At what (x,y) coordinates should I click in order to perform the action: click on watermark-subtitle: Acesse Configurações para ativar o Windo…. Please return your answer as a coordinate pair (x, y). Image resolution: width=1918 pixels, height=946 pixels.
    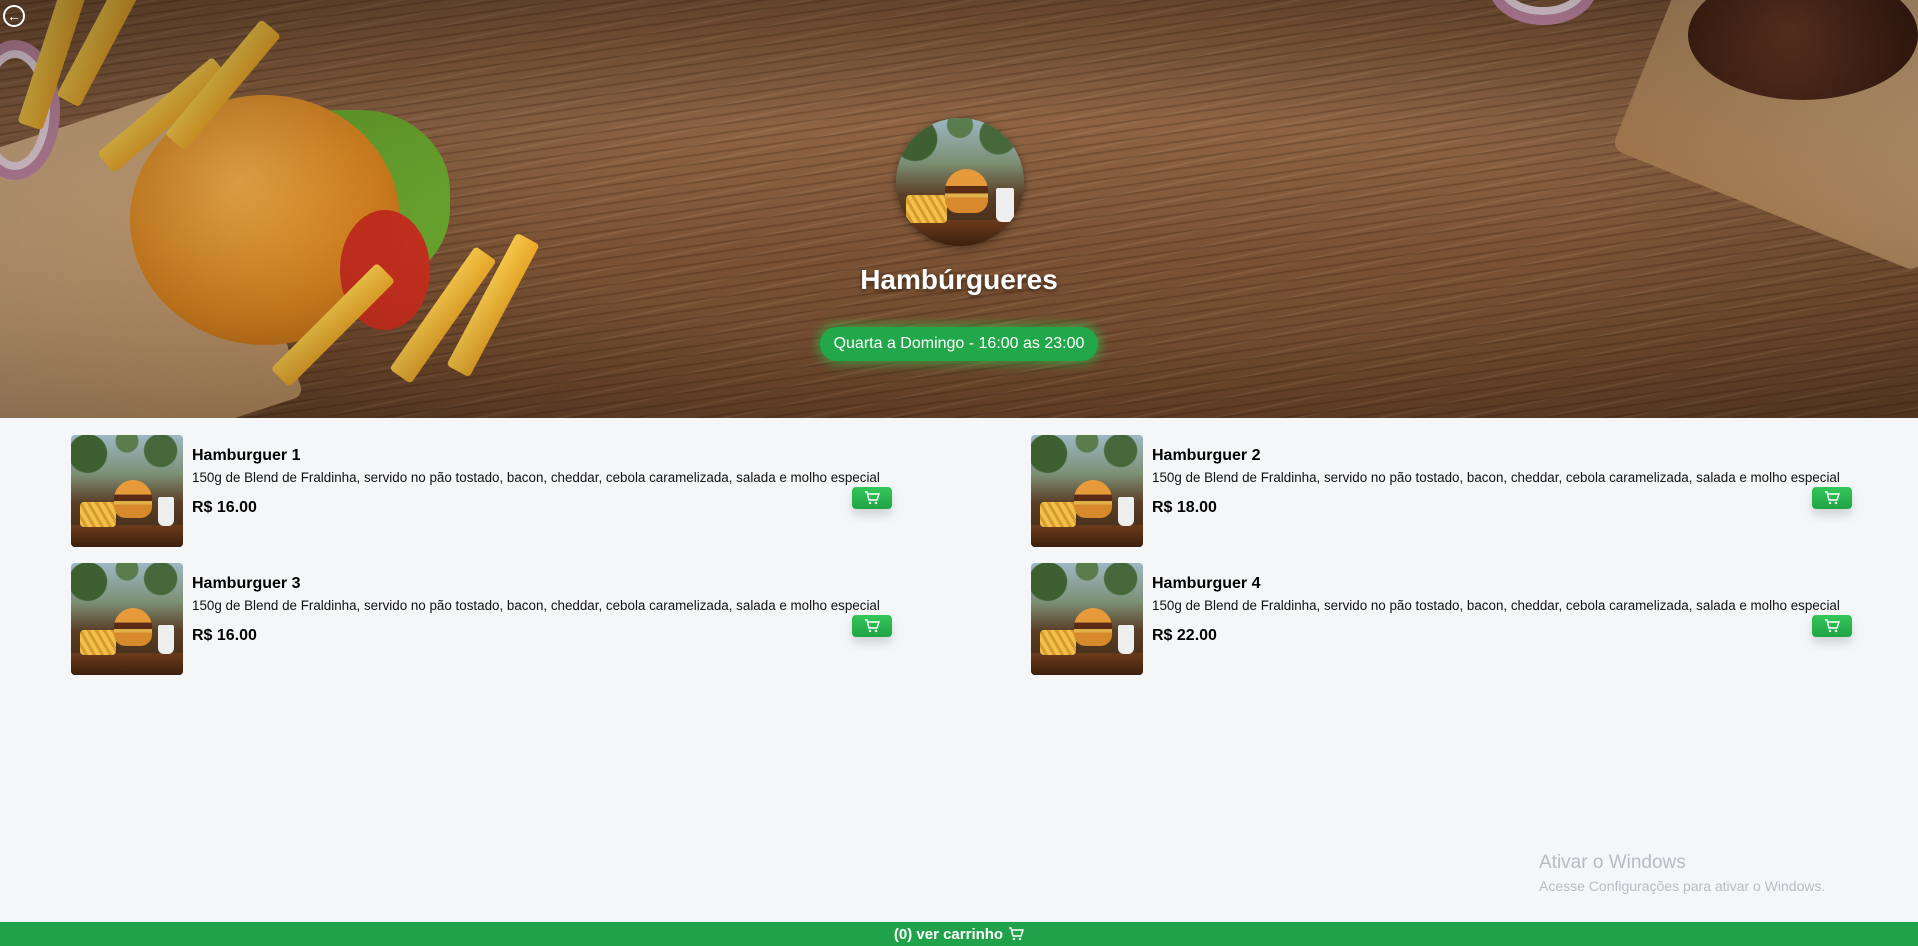
    Looking at the image, I should click on (1682, 886).